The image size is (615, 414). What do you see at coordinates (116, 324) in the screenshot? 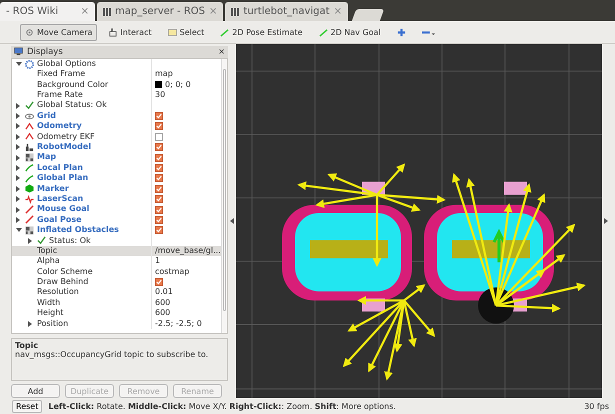
I see `tree-row: Position -2.5; -2.5; 0` at bounding box center [116, 324].